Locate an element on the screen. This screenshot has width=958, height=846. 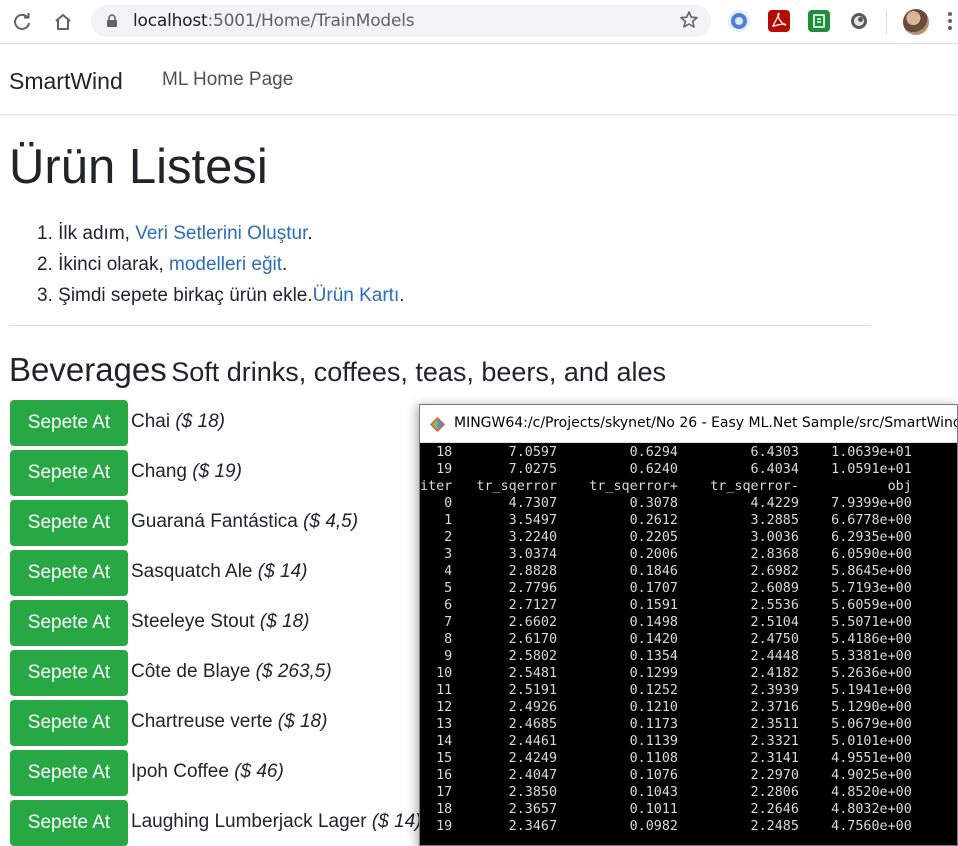
browser-toolbar: localhost:5001/Home/TrainModels is located at coordinates (479, 22).